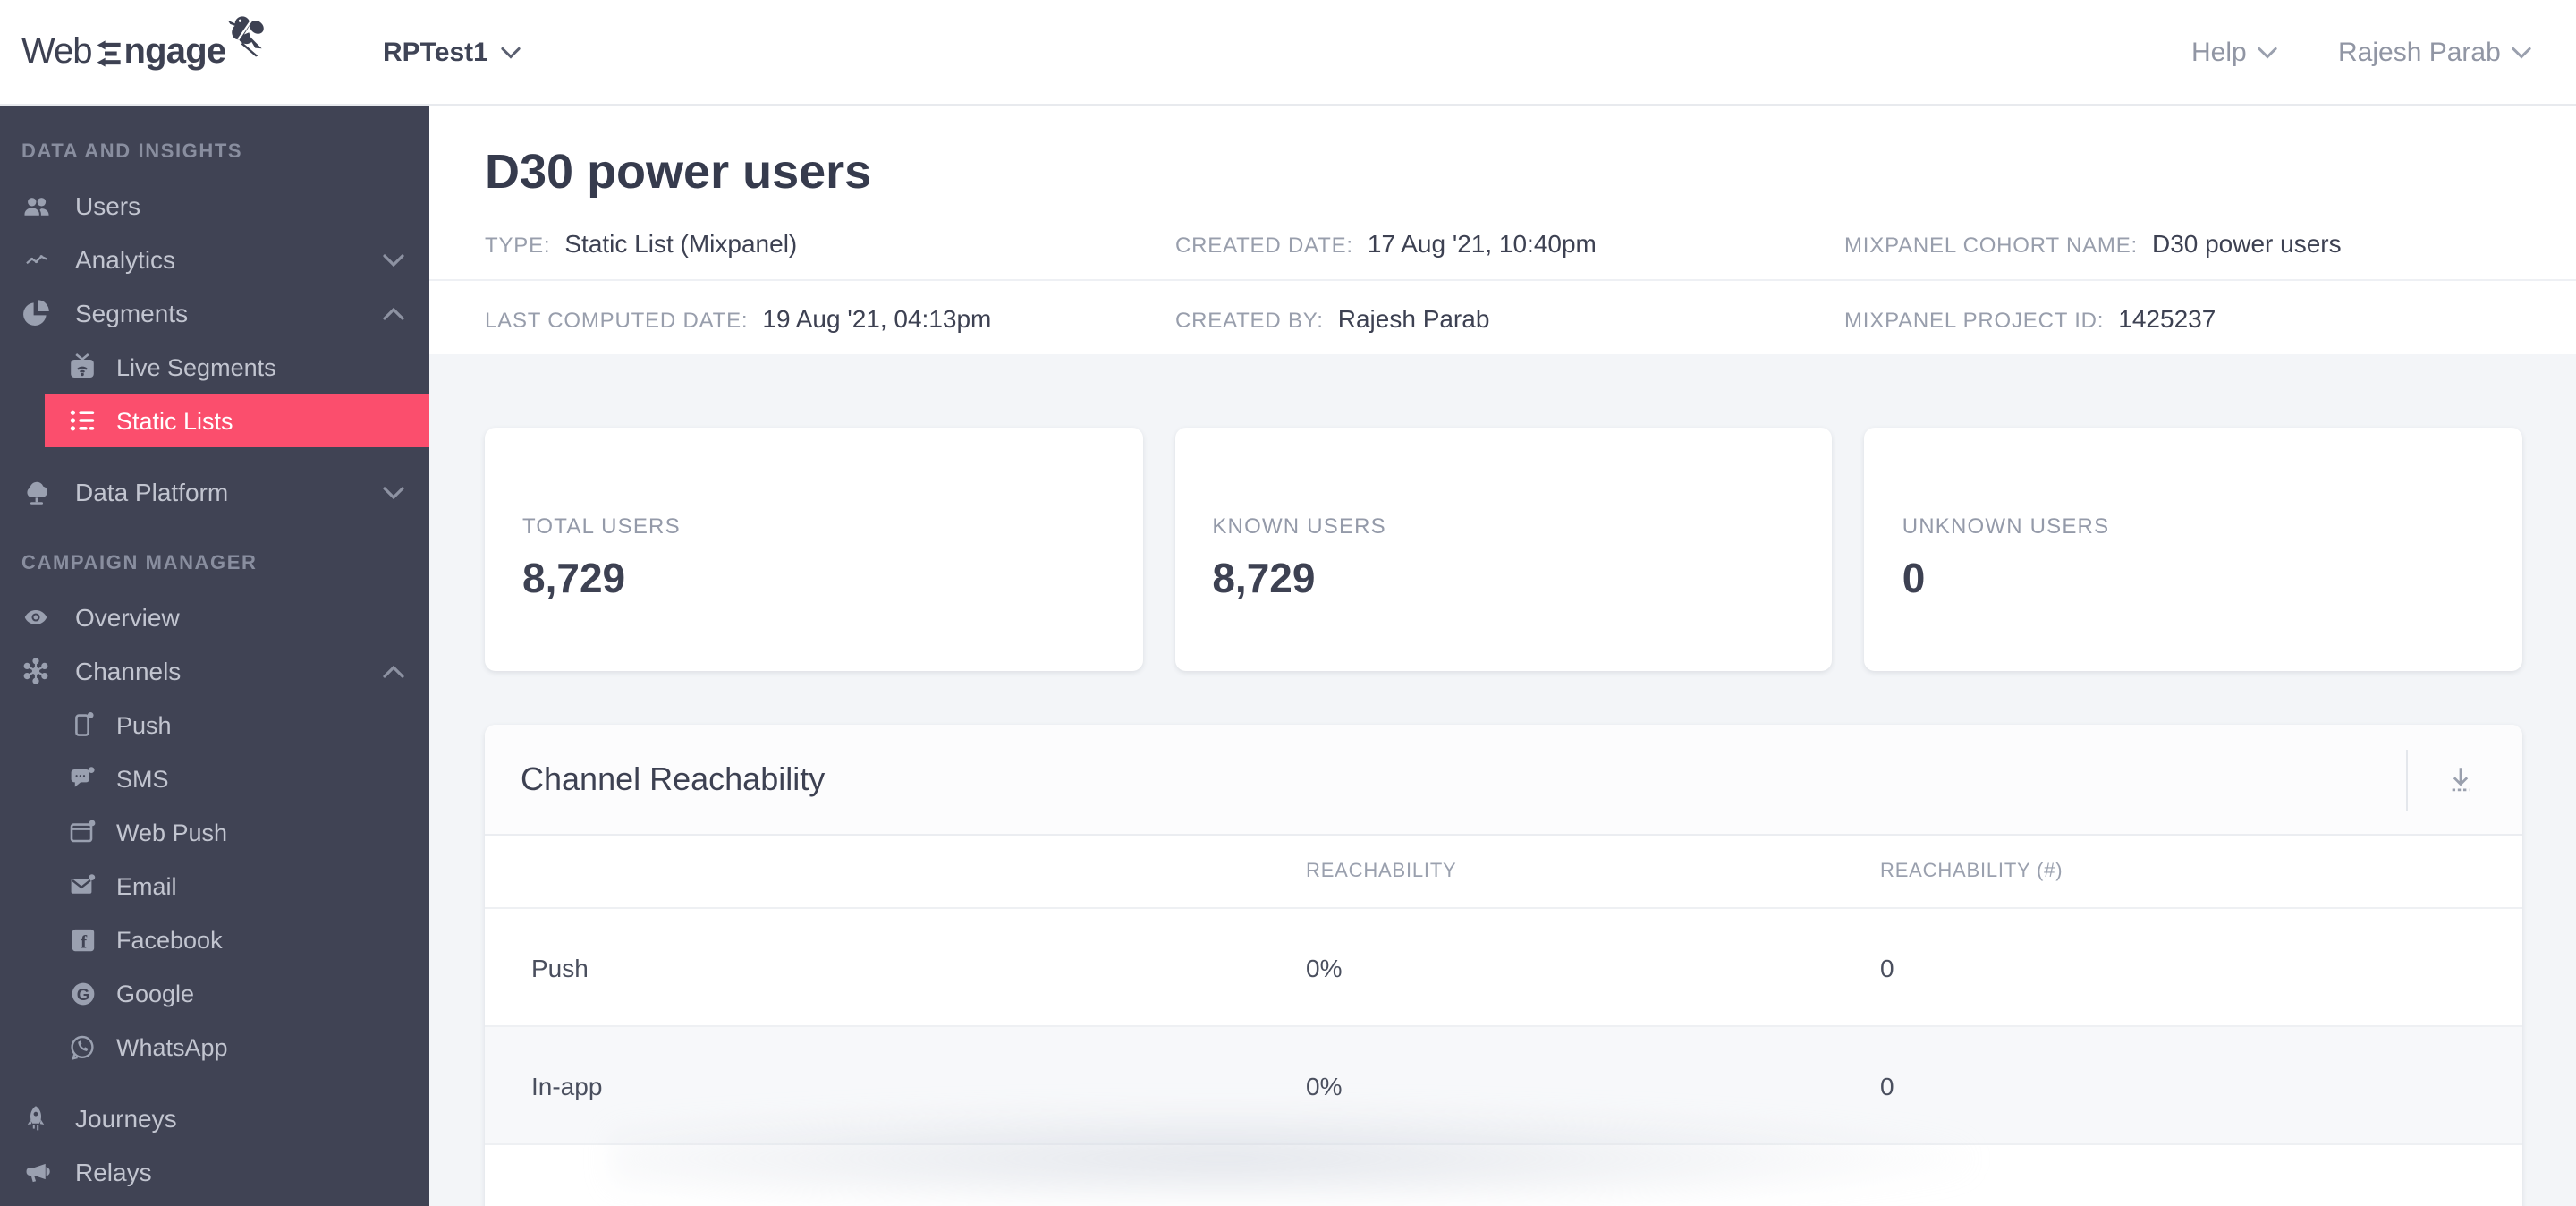 This screenshot has width=2576, height=1206. I want to click on svg-text: f, so click(83, 942).